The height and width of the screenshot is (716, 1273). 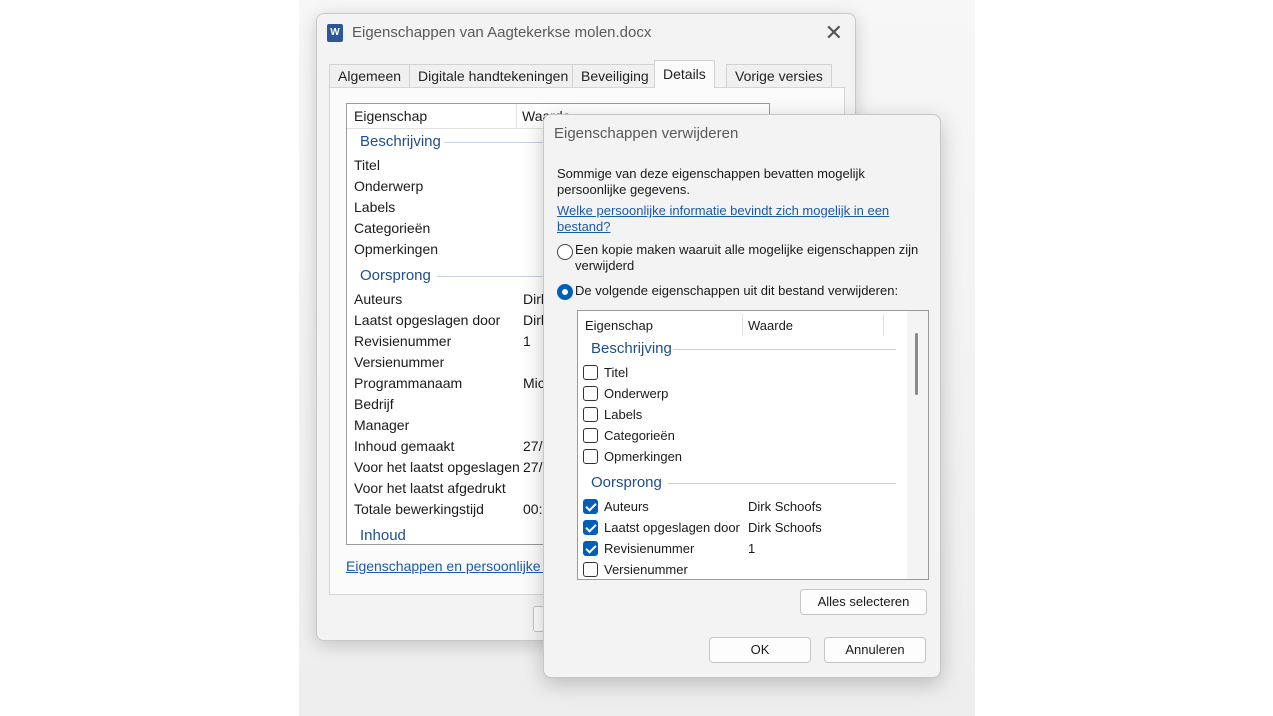 I want to click on dialog-title: Eigenschappen verwijderen, so click(x=646, y=133).